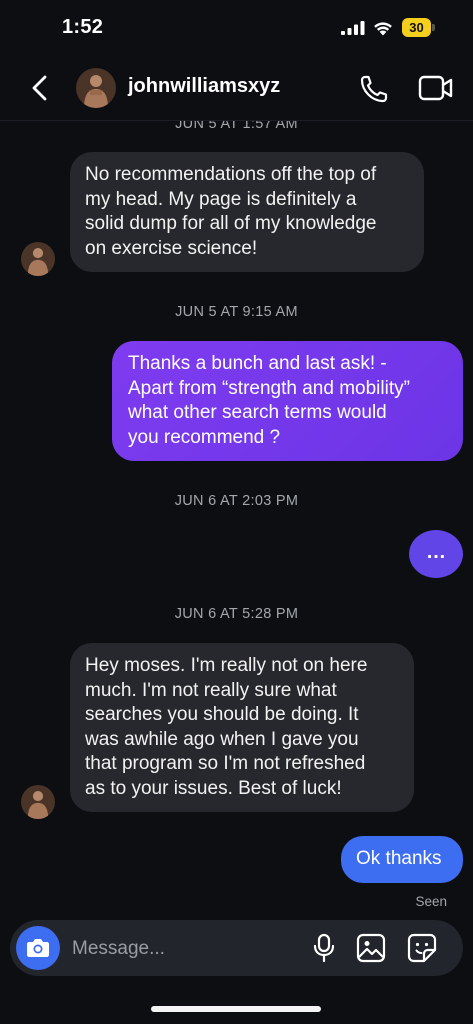  I want to click on camera-icon, so click(38, 948).